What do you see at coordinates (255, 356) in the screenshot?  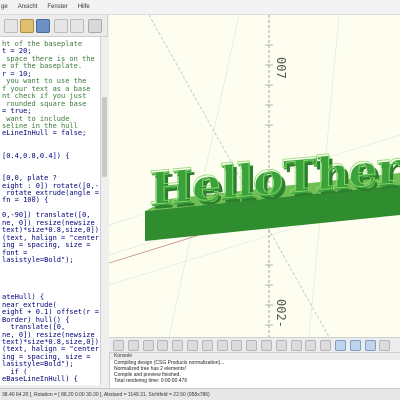 I see `console-title: Konsole` at bounding box center [255, 356].